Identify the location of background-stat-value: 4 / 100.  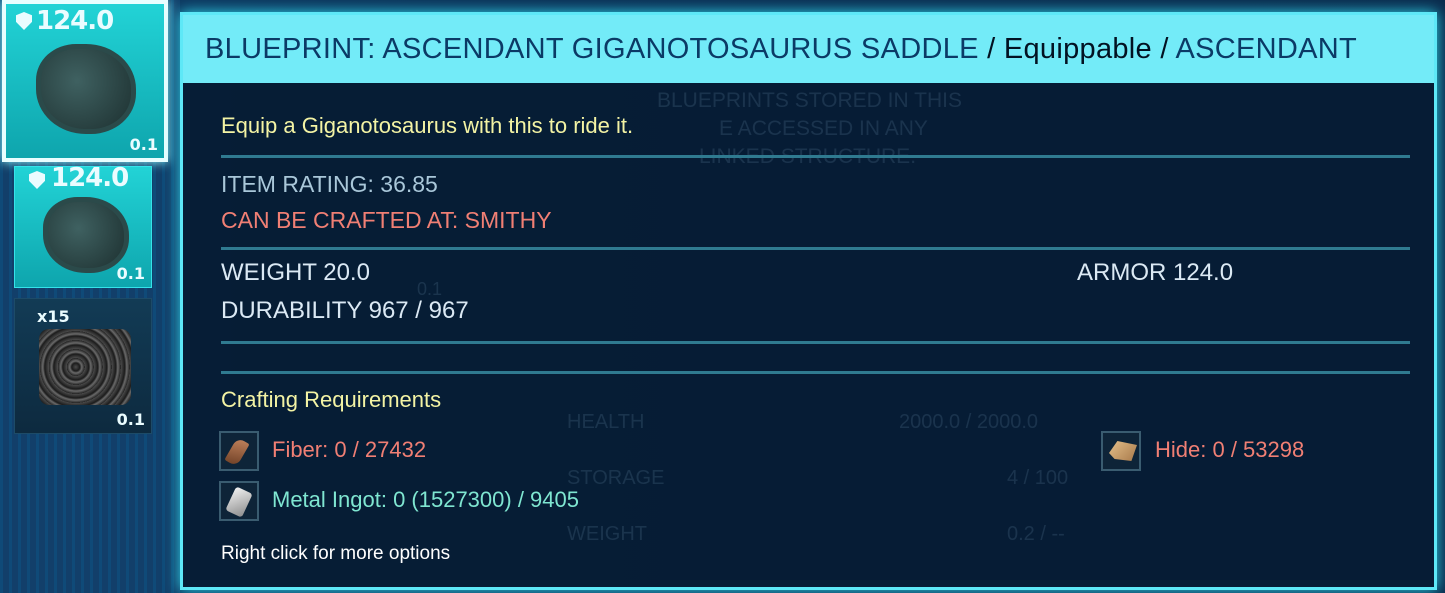
(1038, 478).